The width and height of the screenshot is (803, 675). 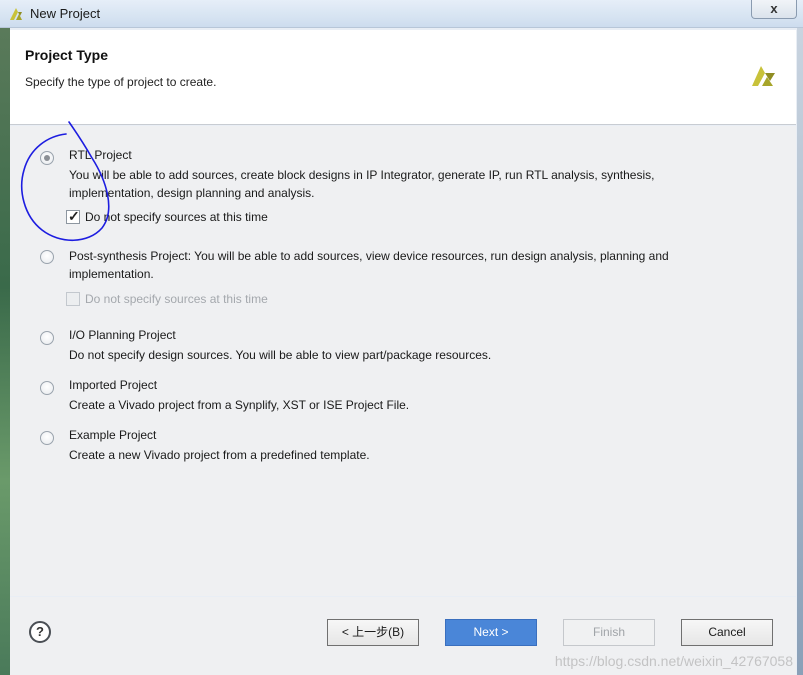 I want to click on background-app-strip, so click(x=5, y=351).